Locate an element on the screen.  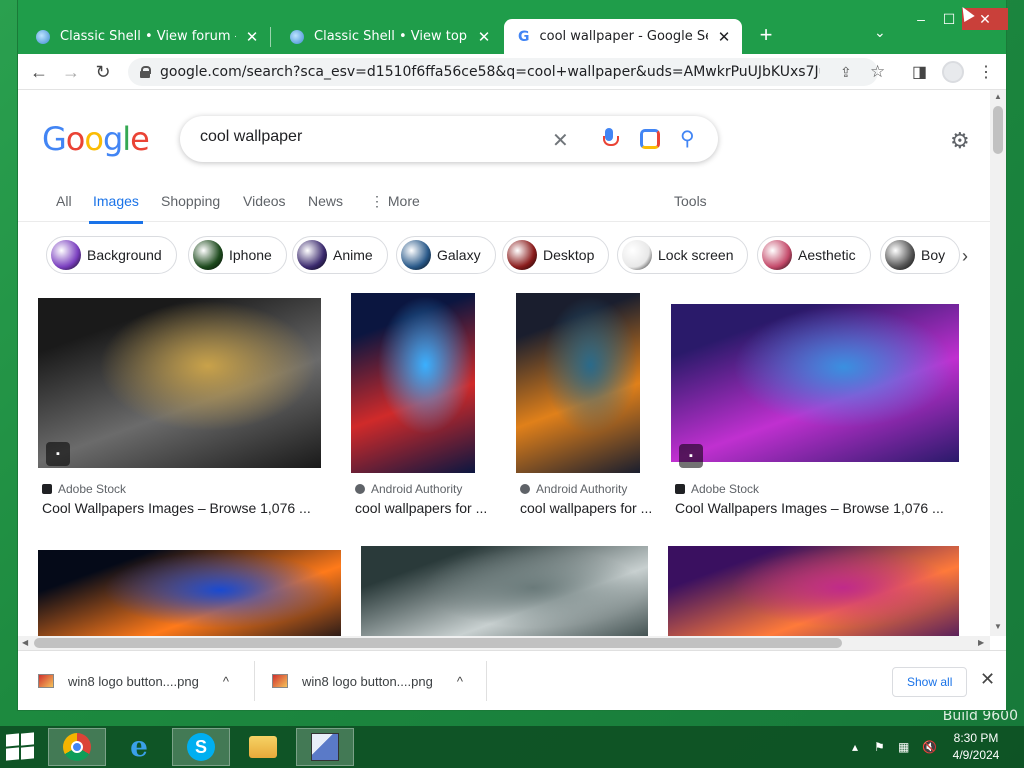
show-hidden-icons-icon: ▴ is located at coordinates (855, 747).